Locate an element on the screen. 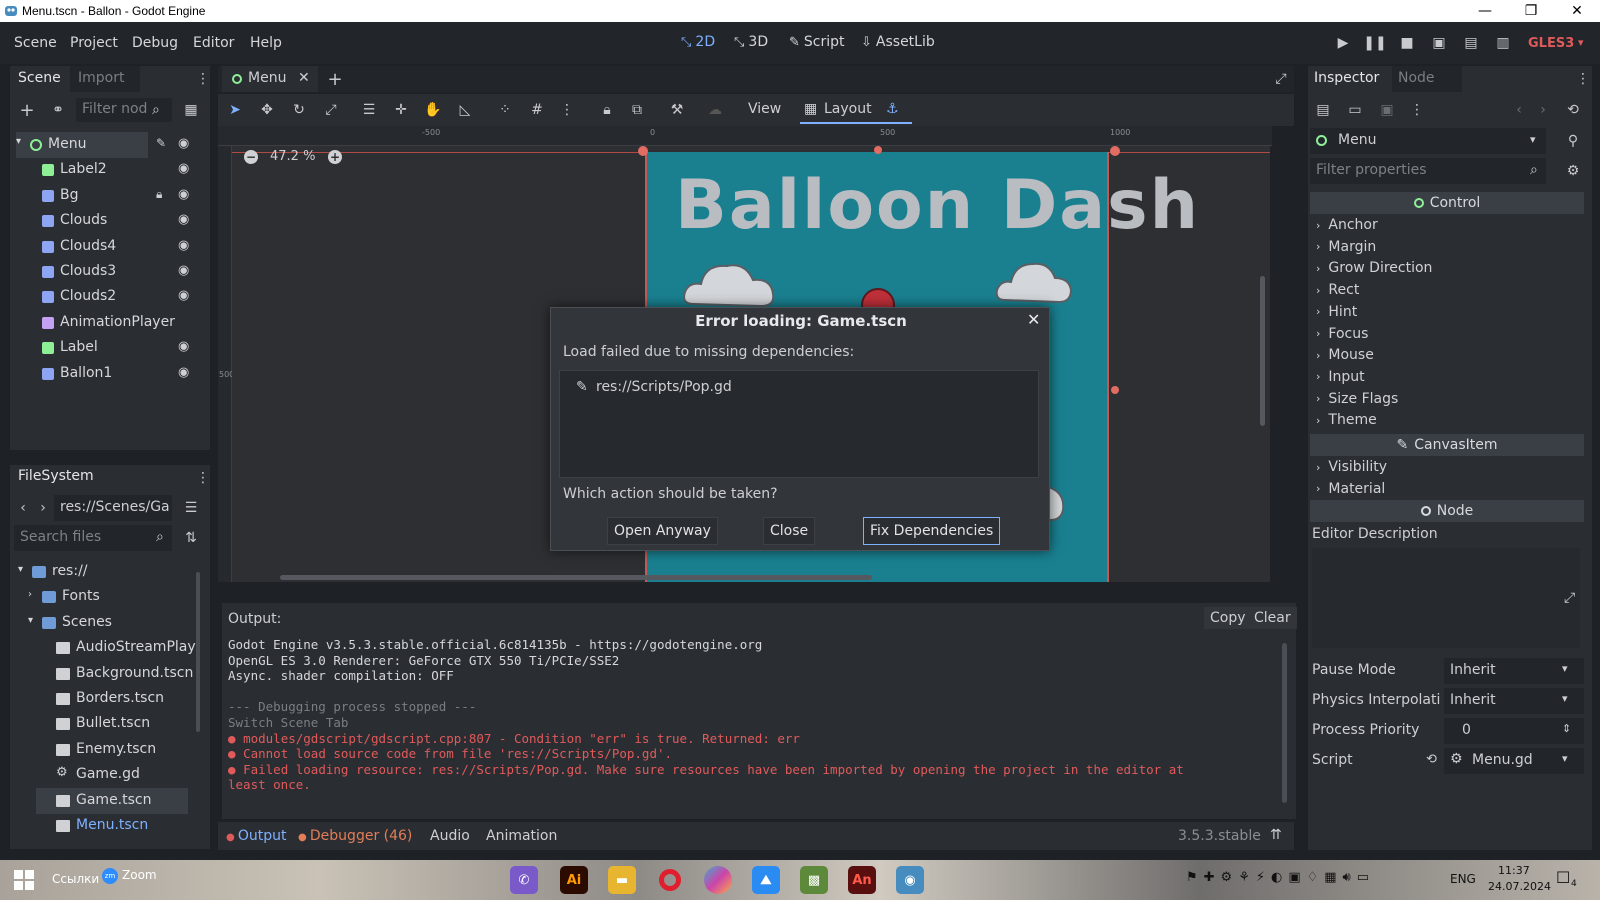 This screenshot has height=900, width=1600. section-canvas-item: ✎ CanvasItem is located at coordinates (1447, 445).